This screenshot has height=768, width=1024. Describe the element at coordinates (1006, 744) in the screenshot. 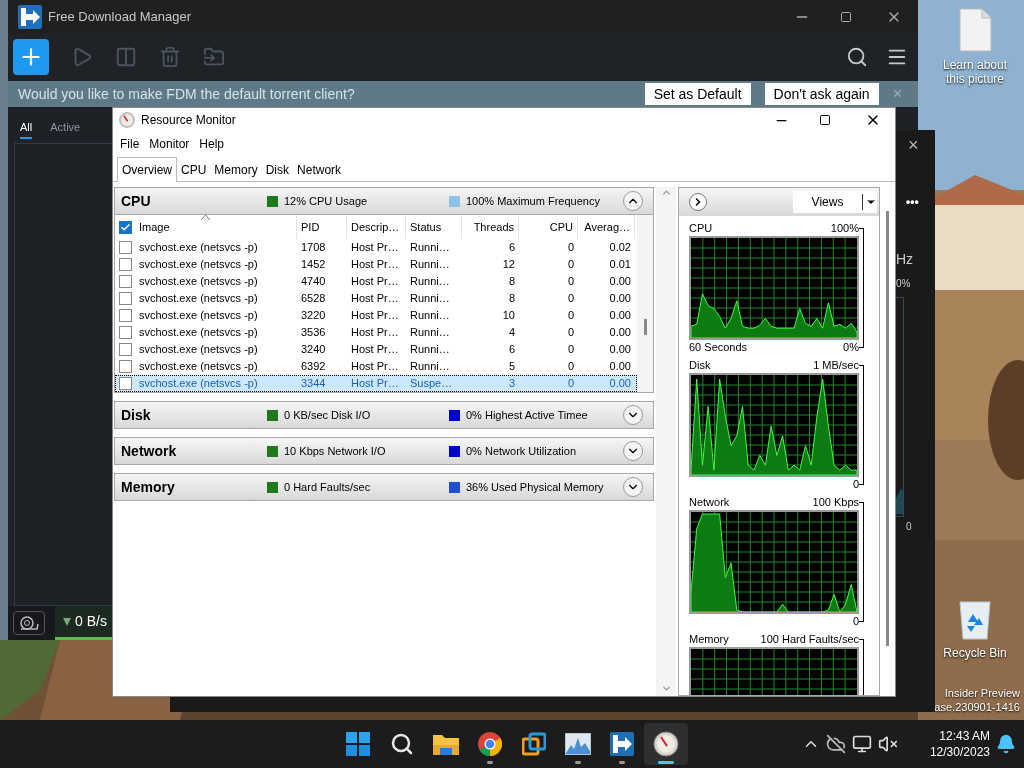

I see `notification-icon` at that location.